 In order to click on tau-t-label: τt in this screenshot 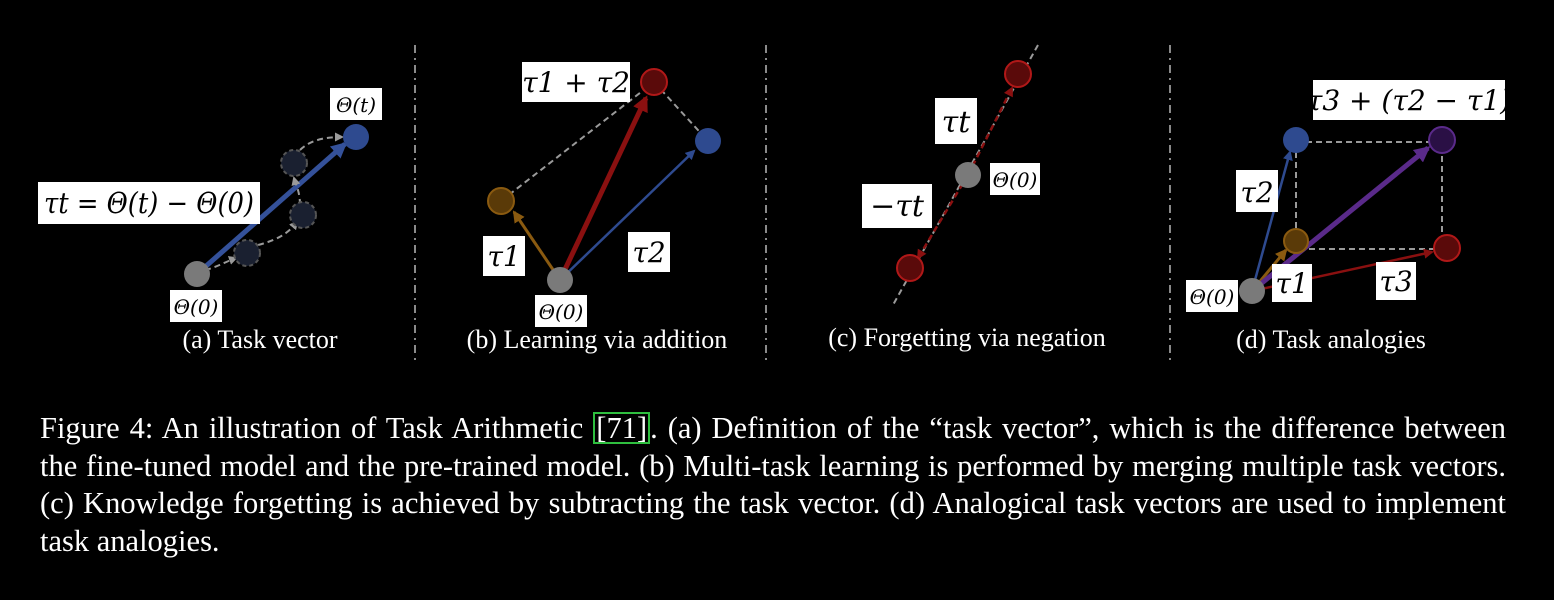, I will do `click(957, 122)`.